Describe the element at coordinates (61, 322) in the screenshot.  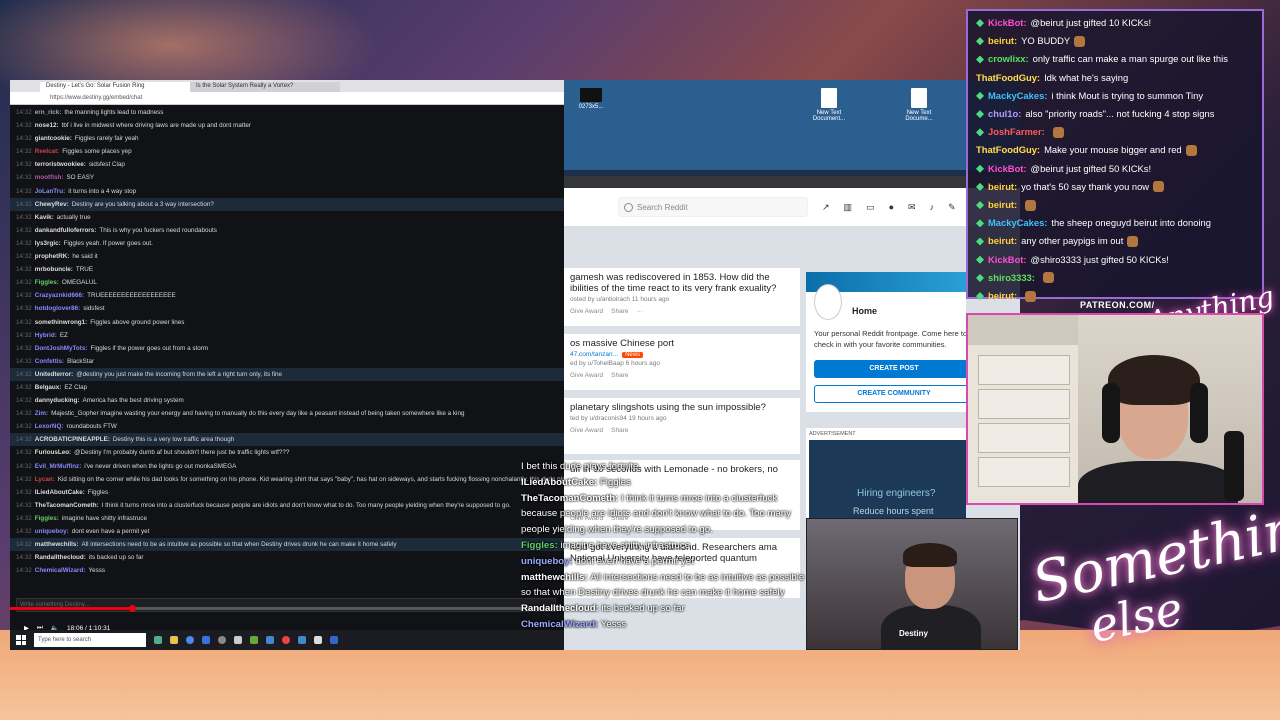
I see `message-username: somethinwrong1:` at that location.